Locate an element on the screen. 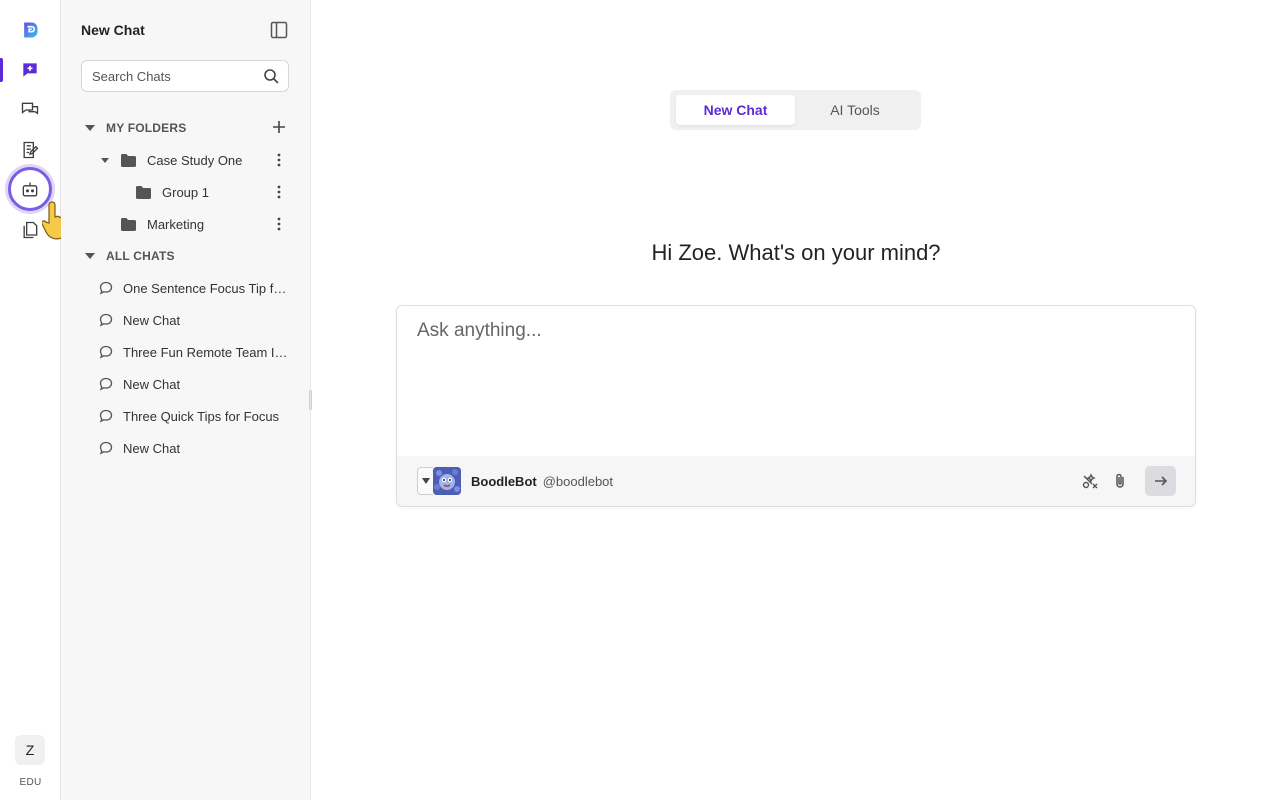  clear-context-icon is located at coordinates (1090, 481).